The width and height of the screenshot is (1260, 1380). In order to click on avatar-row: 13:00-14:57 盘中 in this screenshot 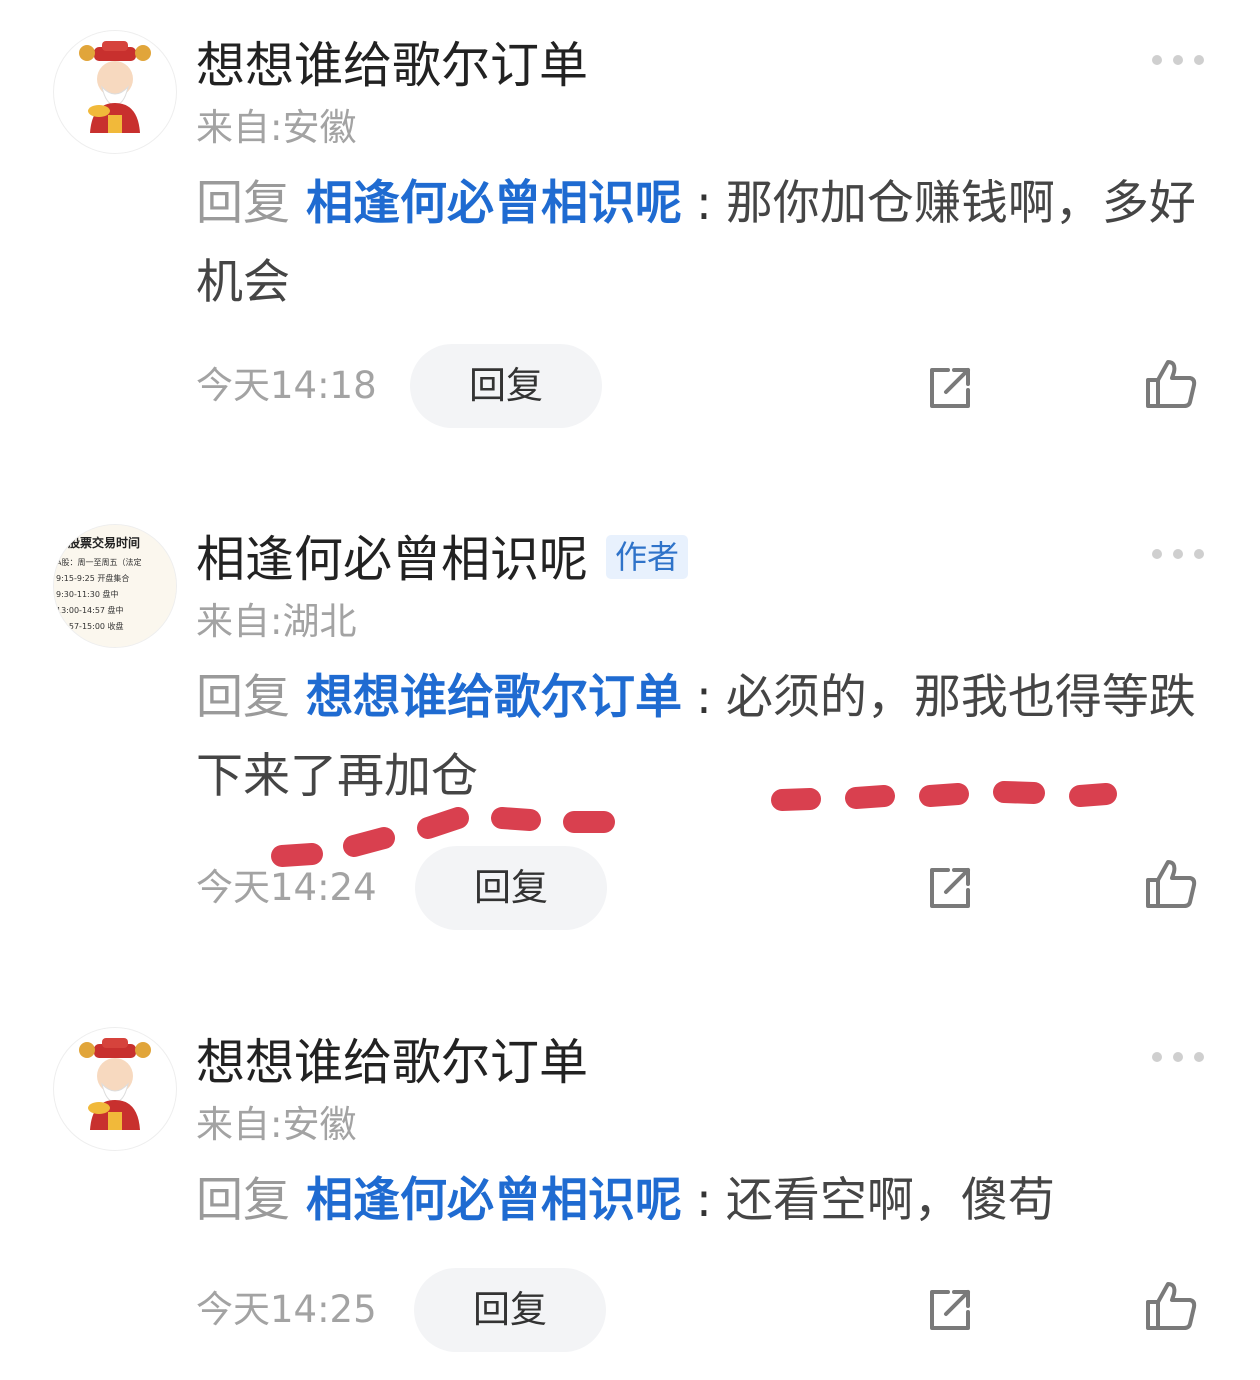, I will do `click(90, 610)`.